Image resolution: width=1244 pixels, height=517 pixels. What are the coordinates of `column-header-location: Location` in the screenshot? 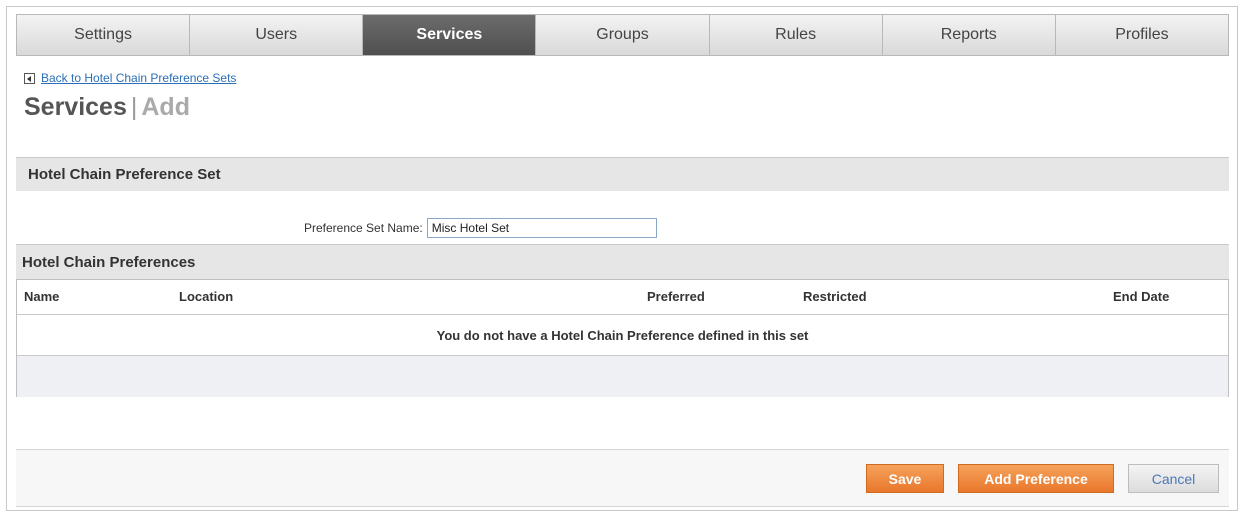 It's located at (206, 296).